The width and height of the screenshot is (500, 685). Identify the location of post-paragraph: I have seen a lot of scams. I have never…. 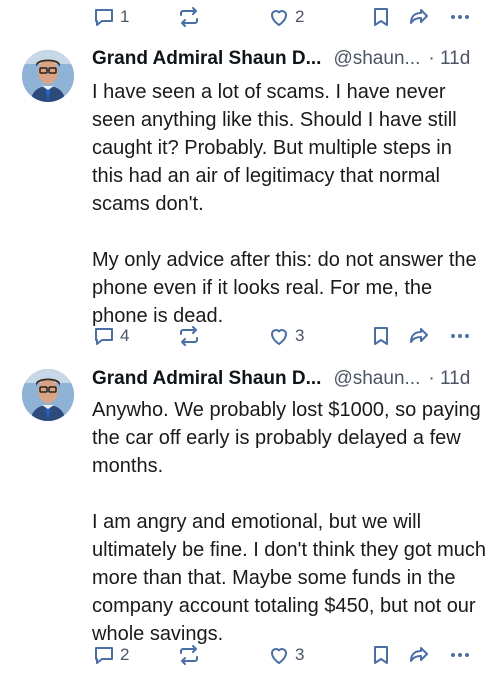
(274, 148).